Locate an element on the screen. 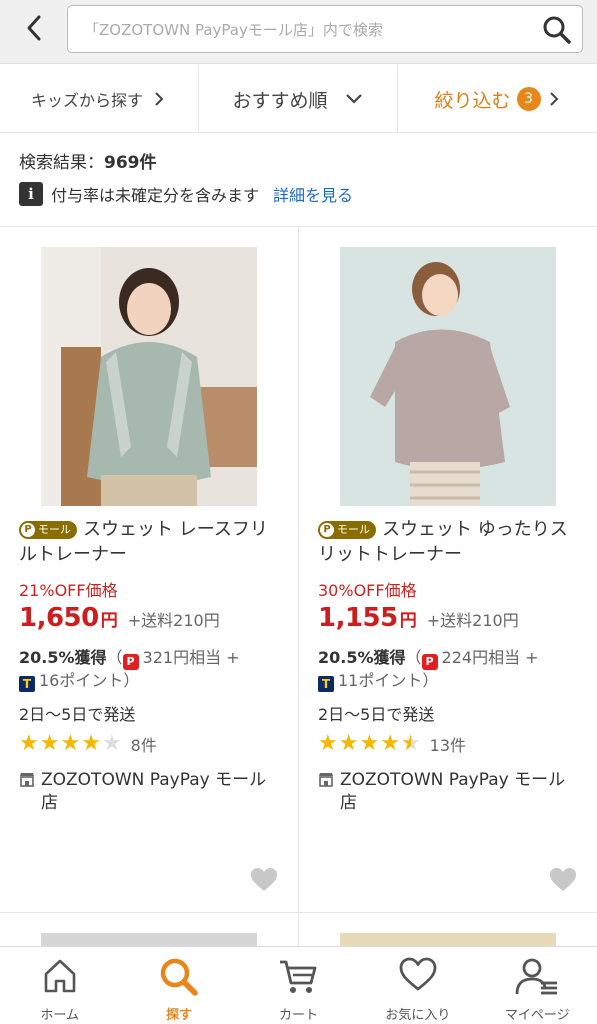 The height and width of the screenshot is (1024, 597). tab-home-label: ホーム is located at coordinates (59, 1015).